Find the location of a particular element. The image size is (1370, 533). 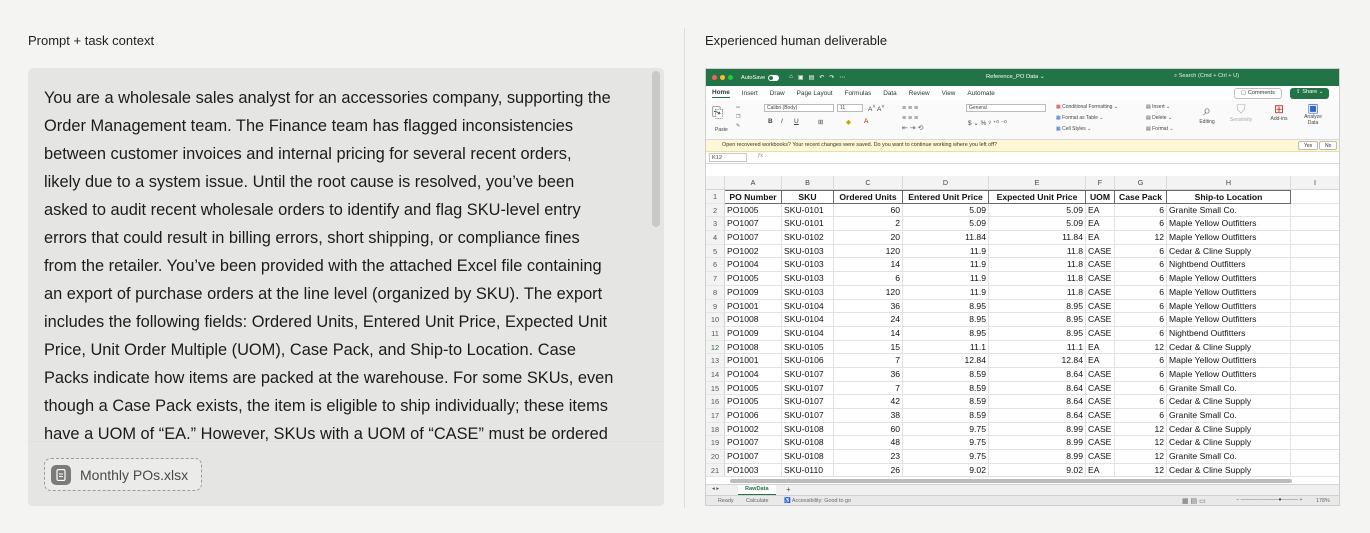

autosave-toggle is located at coordinates (774, 77).